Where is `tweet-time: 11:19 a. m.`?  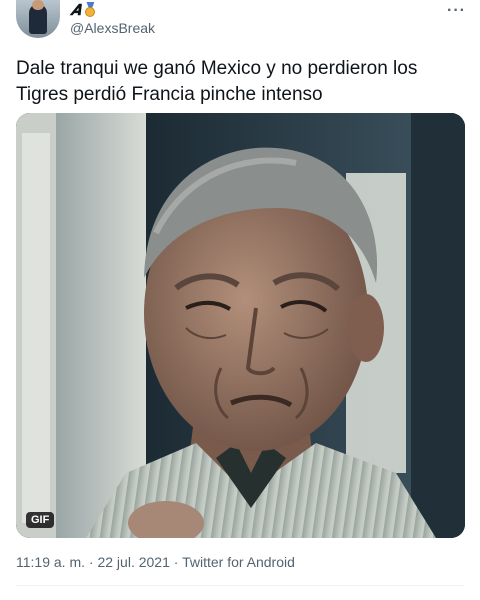 tweet-time: 11:19 a. m. is located at coordinates (50, 562).